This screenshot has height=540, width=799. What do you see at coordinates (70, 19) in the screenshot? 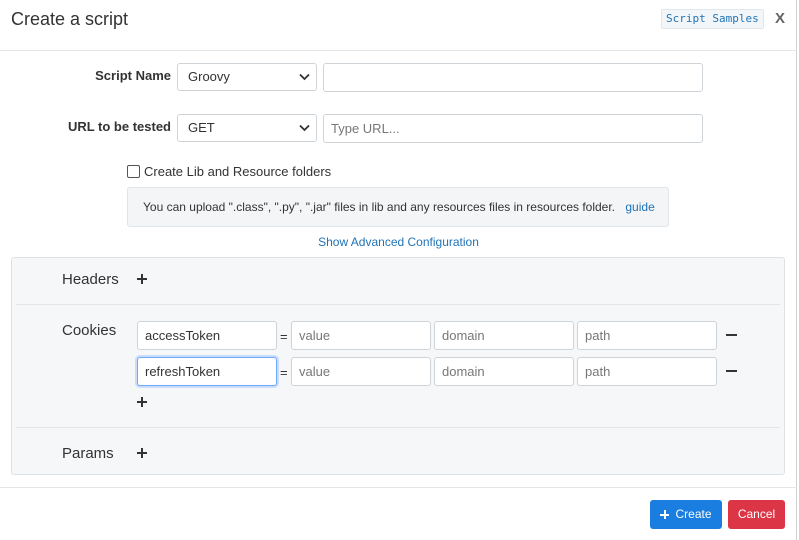
I see `dialog-title: Create a script` at bounding box center [70, 19].